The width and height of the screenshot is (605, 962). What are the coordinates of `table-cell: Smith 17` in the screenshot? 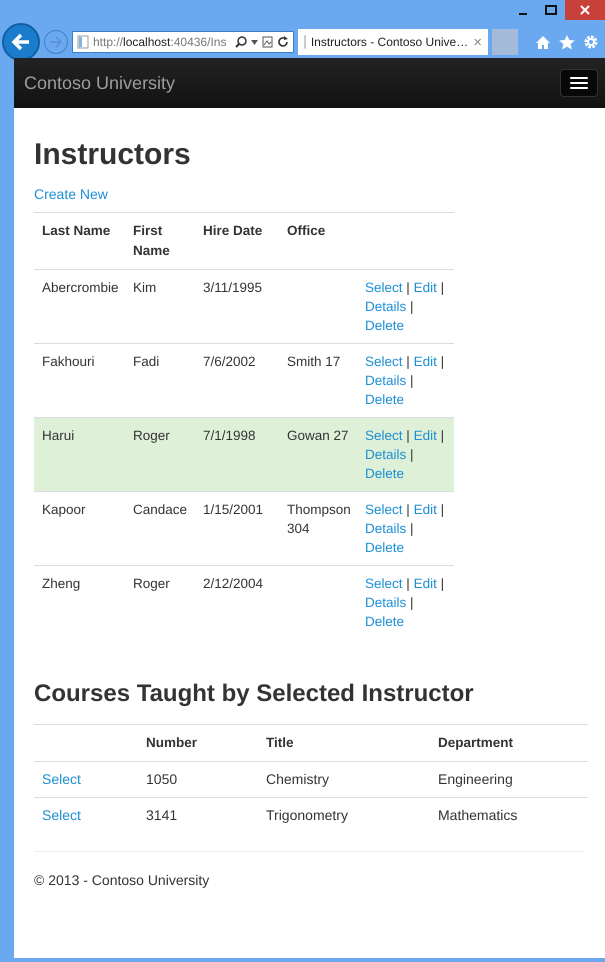 It's located at (313, 361).